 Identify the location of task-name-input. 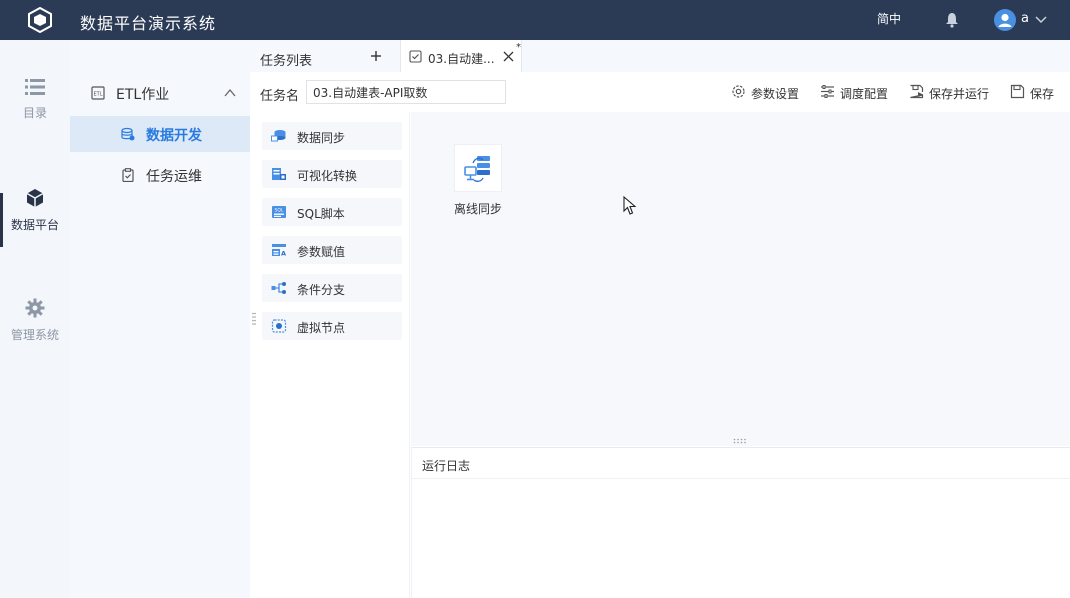
(406, 92).